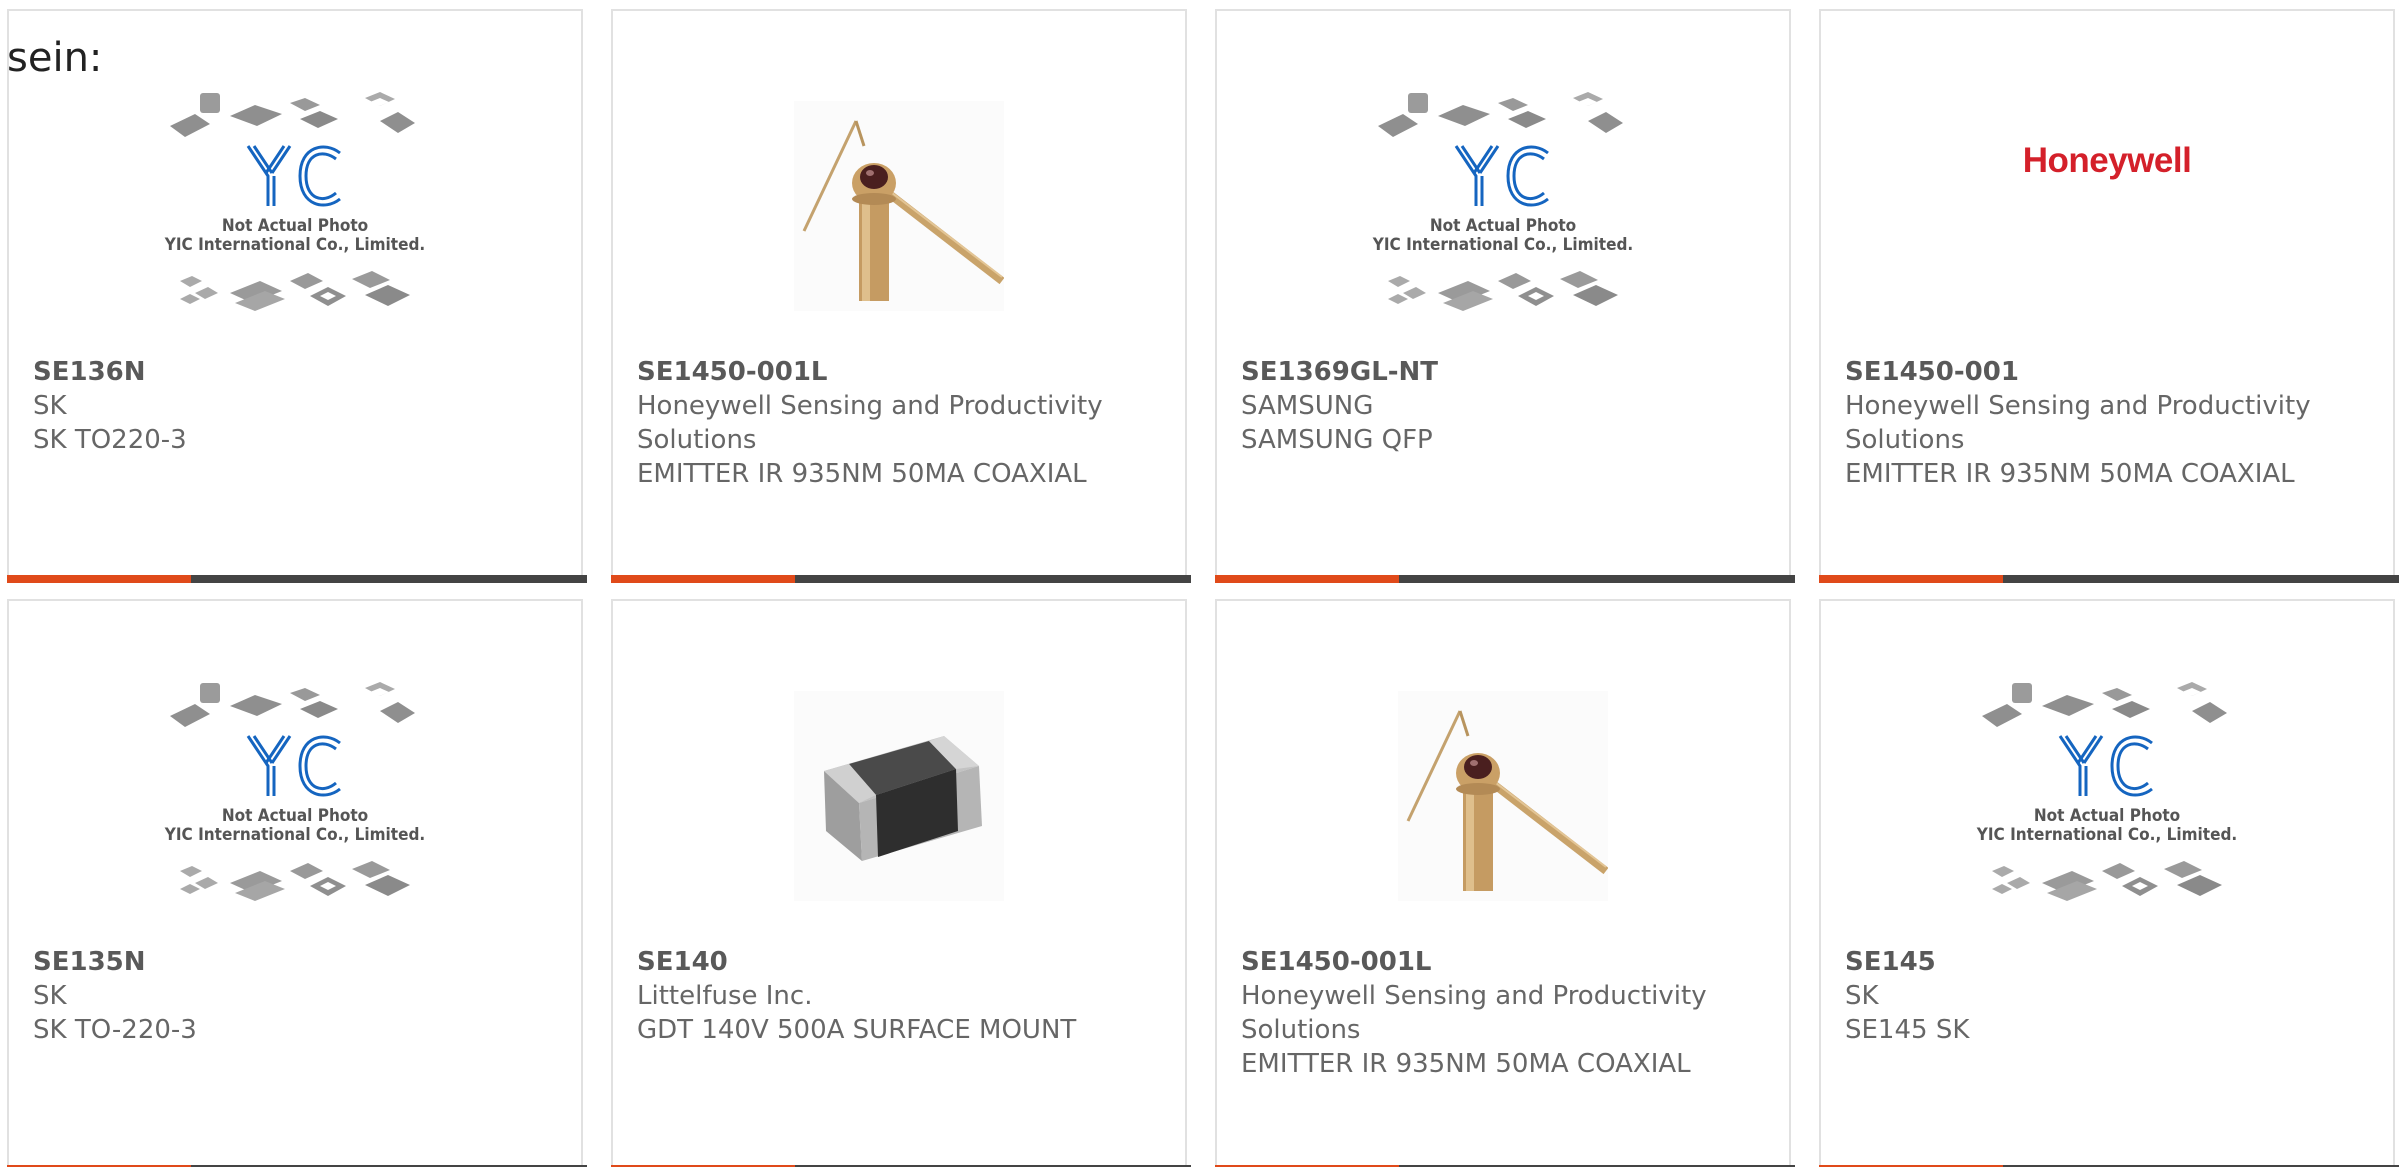 The image size is (2400, 1167). Describe the element at coordinates (110, 440) in the screenshot. I see `description-label: SK TO220-3` at that location.